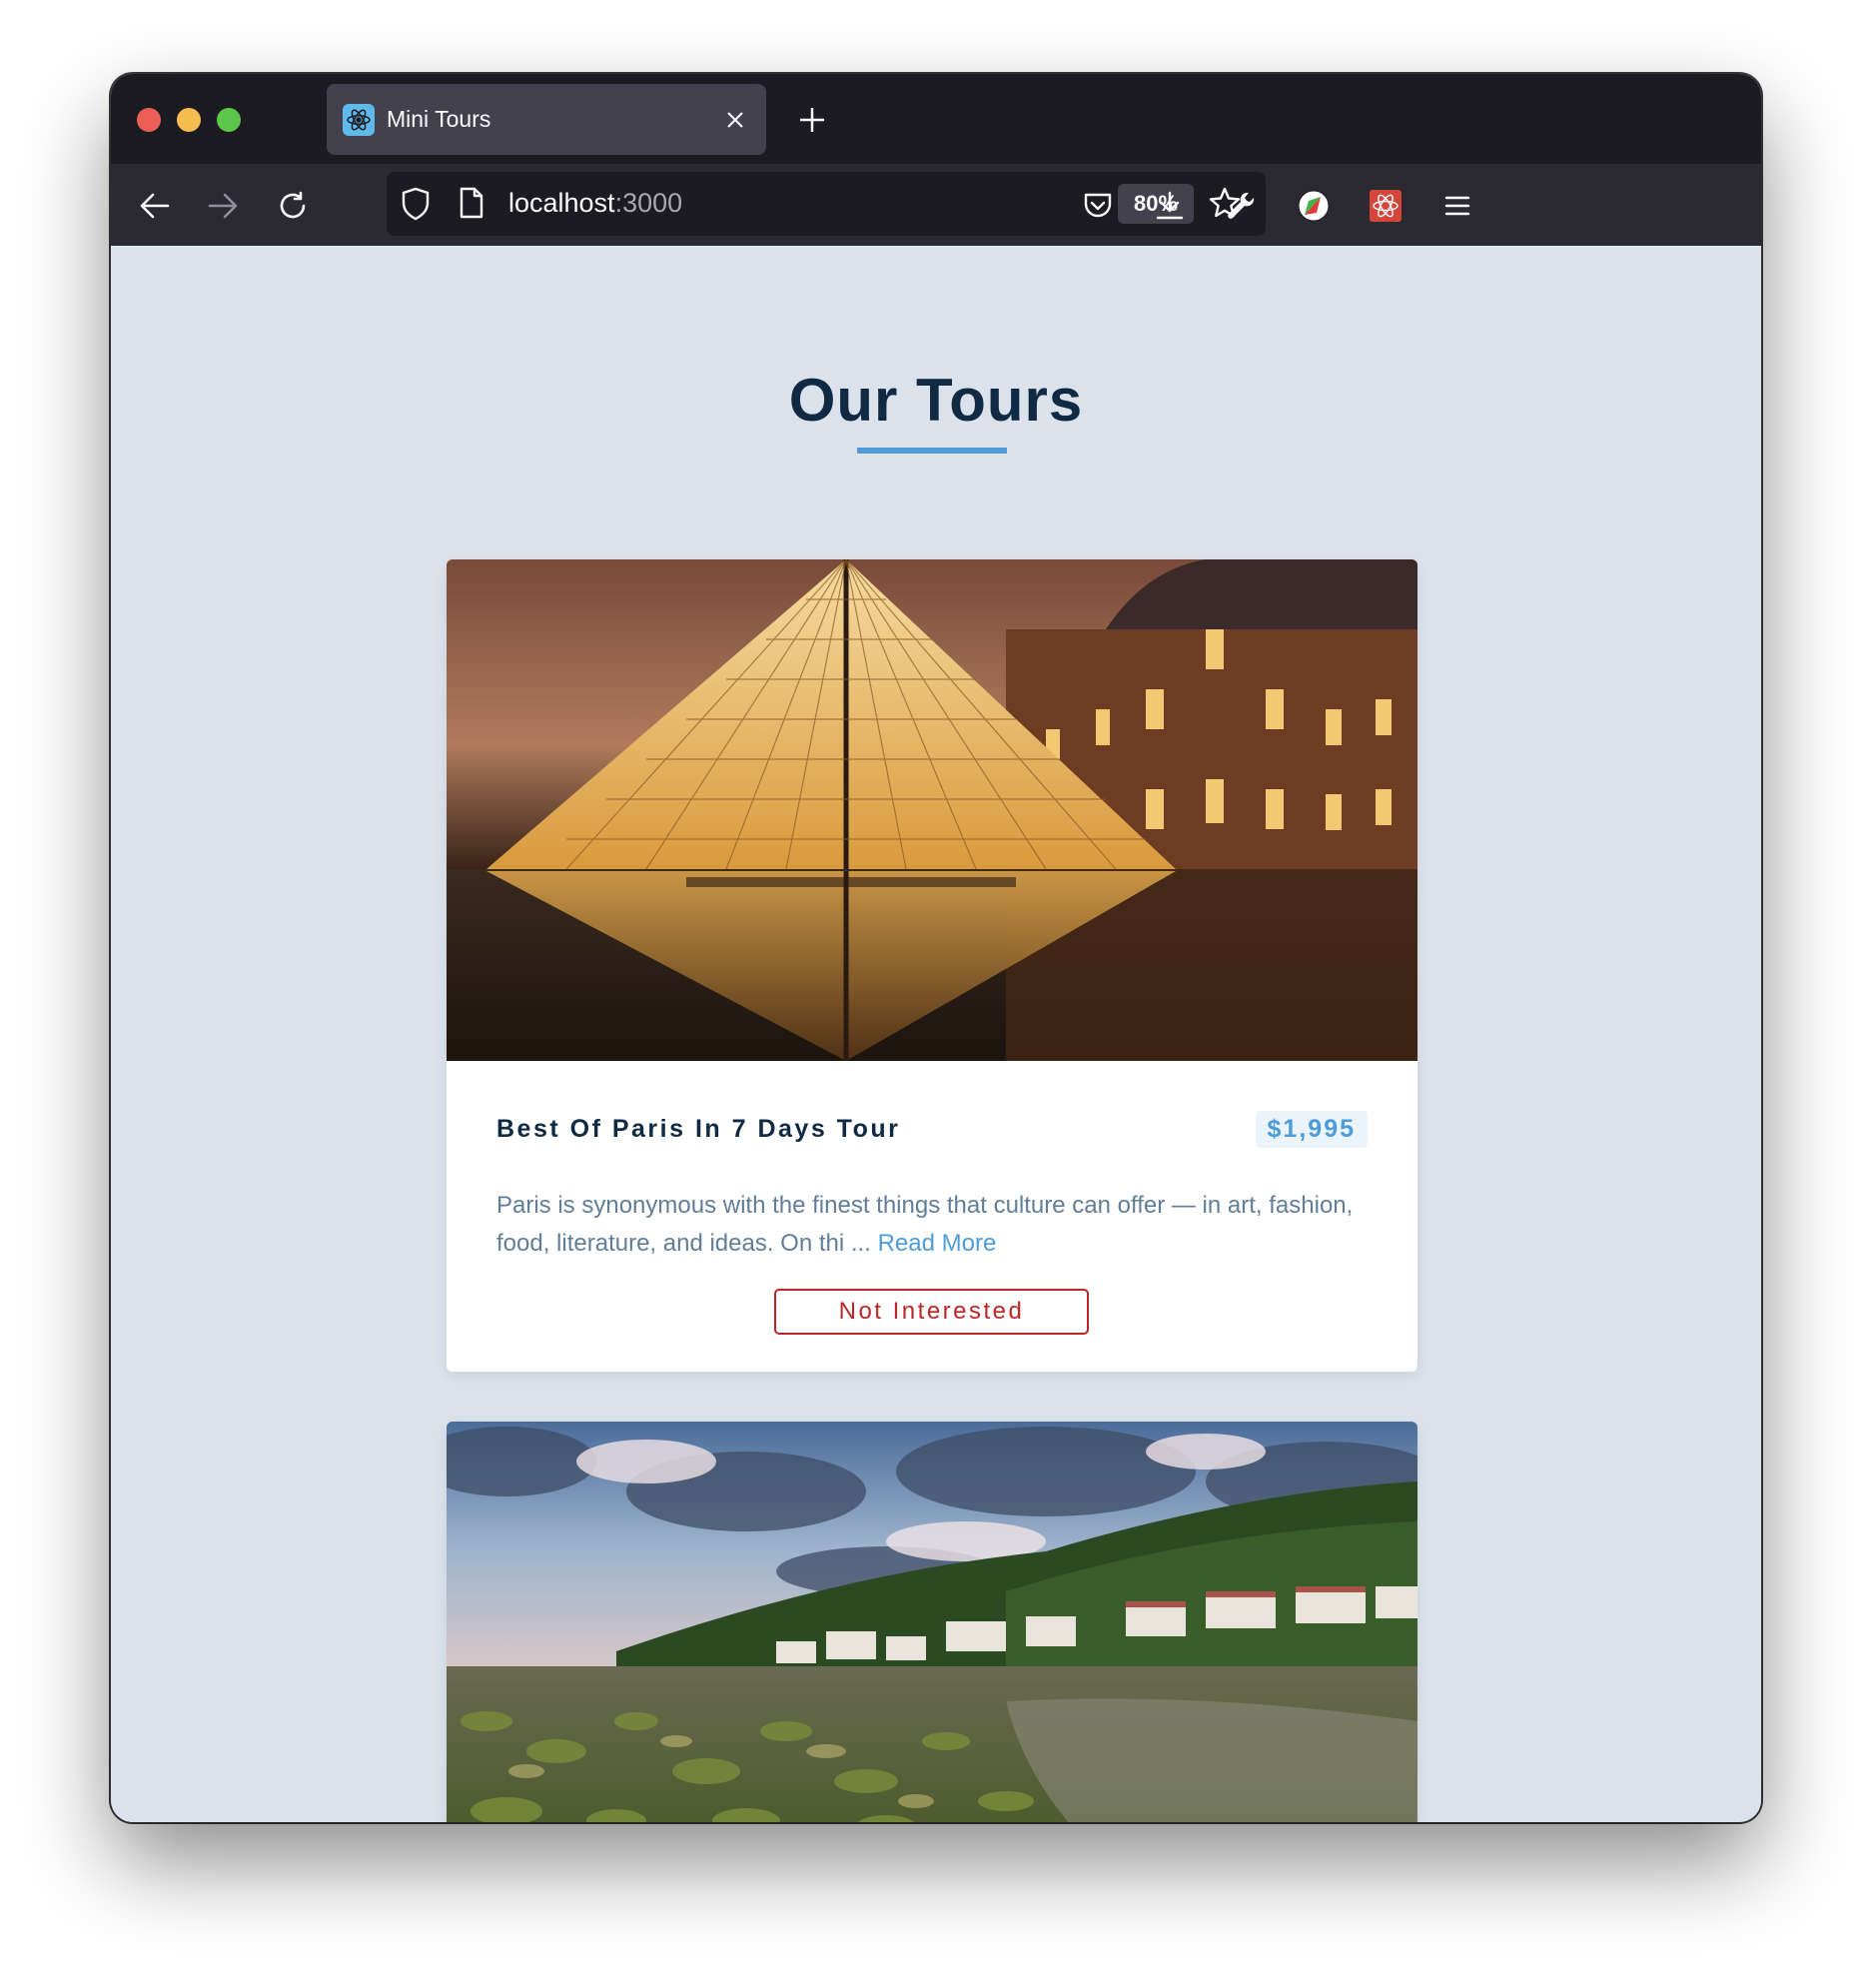  What do you see at coordinates (936, 119) in the screenshot?
I see `tab-strip: Mini Tours` at bounding box center [936, 119].